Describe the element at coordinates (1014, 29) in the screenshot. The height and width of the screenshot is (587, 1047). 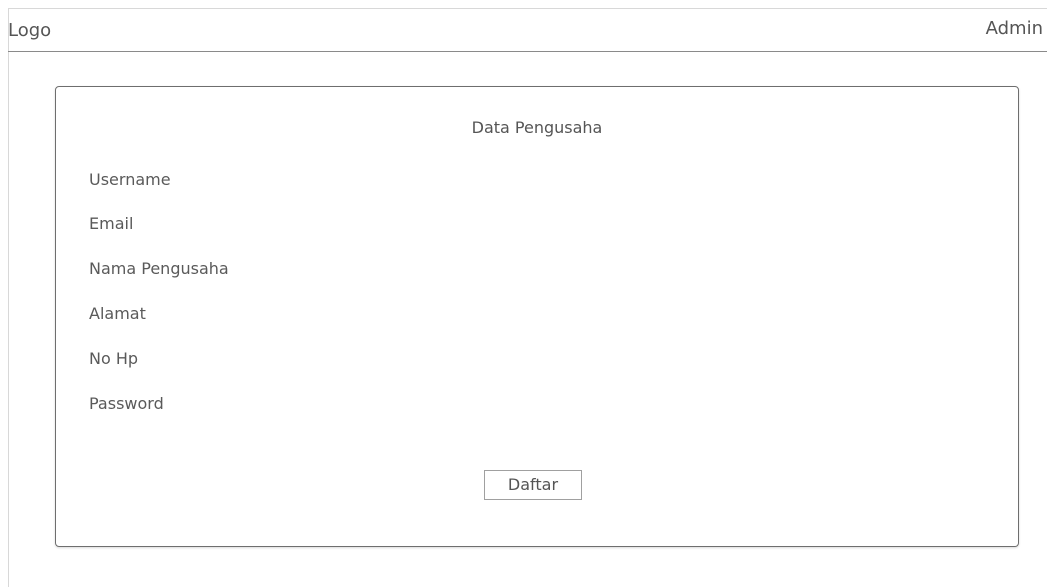
I see `admin-menu: Admin` at that location.